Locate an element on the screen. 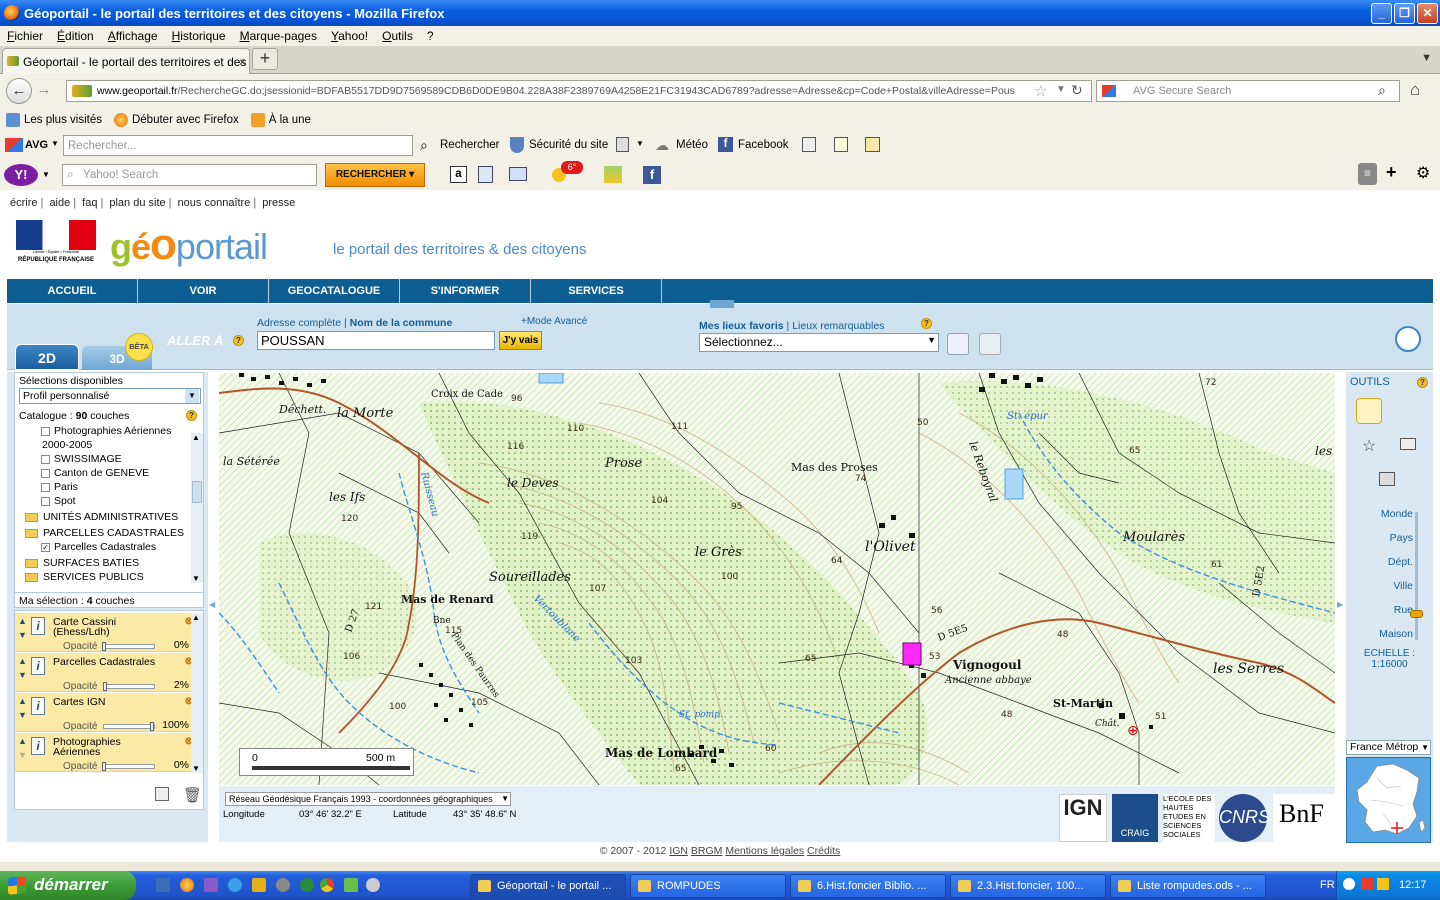 The height and width of the screenshot is (900, 1440). quicklaunch-app-icon is located at coordinates (373, 885).